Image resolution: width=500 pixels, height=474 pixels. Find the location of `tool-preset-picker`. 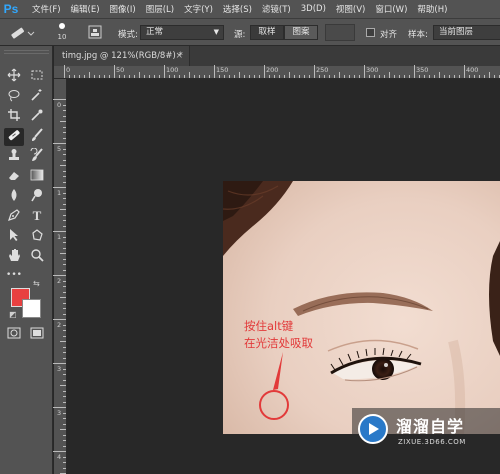

tool-preset-picker is located at coordinates (22, 33).